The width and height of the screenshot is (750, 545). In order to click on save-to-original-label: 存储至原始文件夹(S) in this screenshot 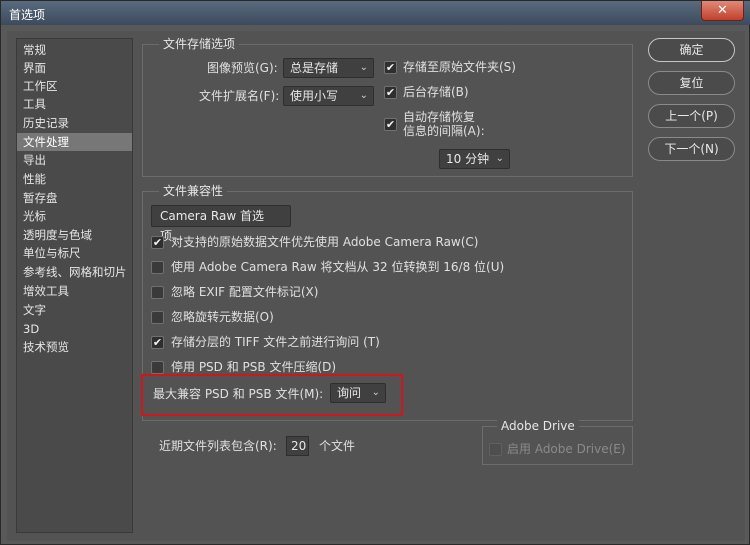, I will do `click(459, 67)`.